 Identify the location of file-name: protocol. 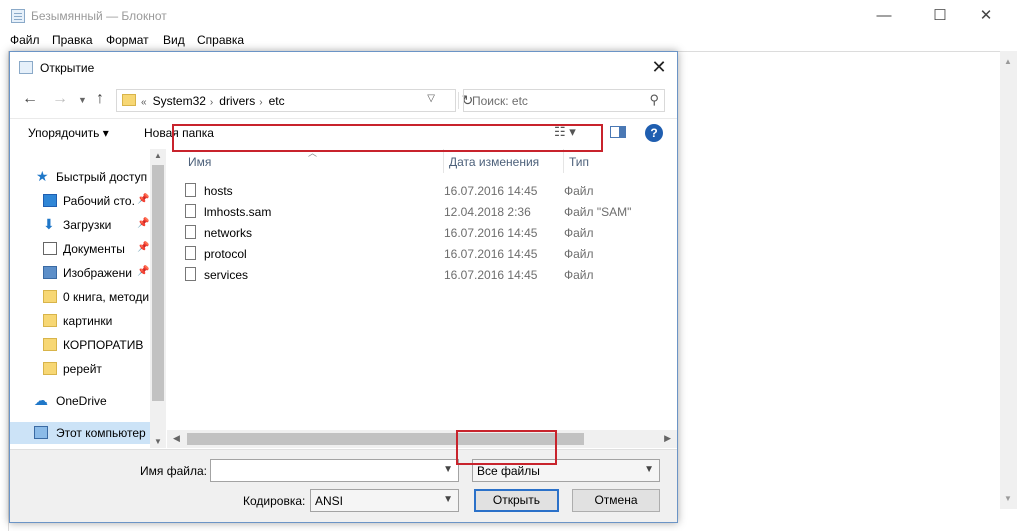
(225, 254).